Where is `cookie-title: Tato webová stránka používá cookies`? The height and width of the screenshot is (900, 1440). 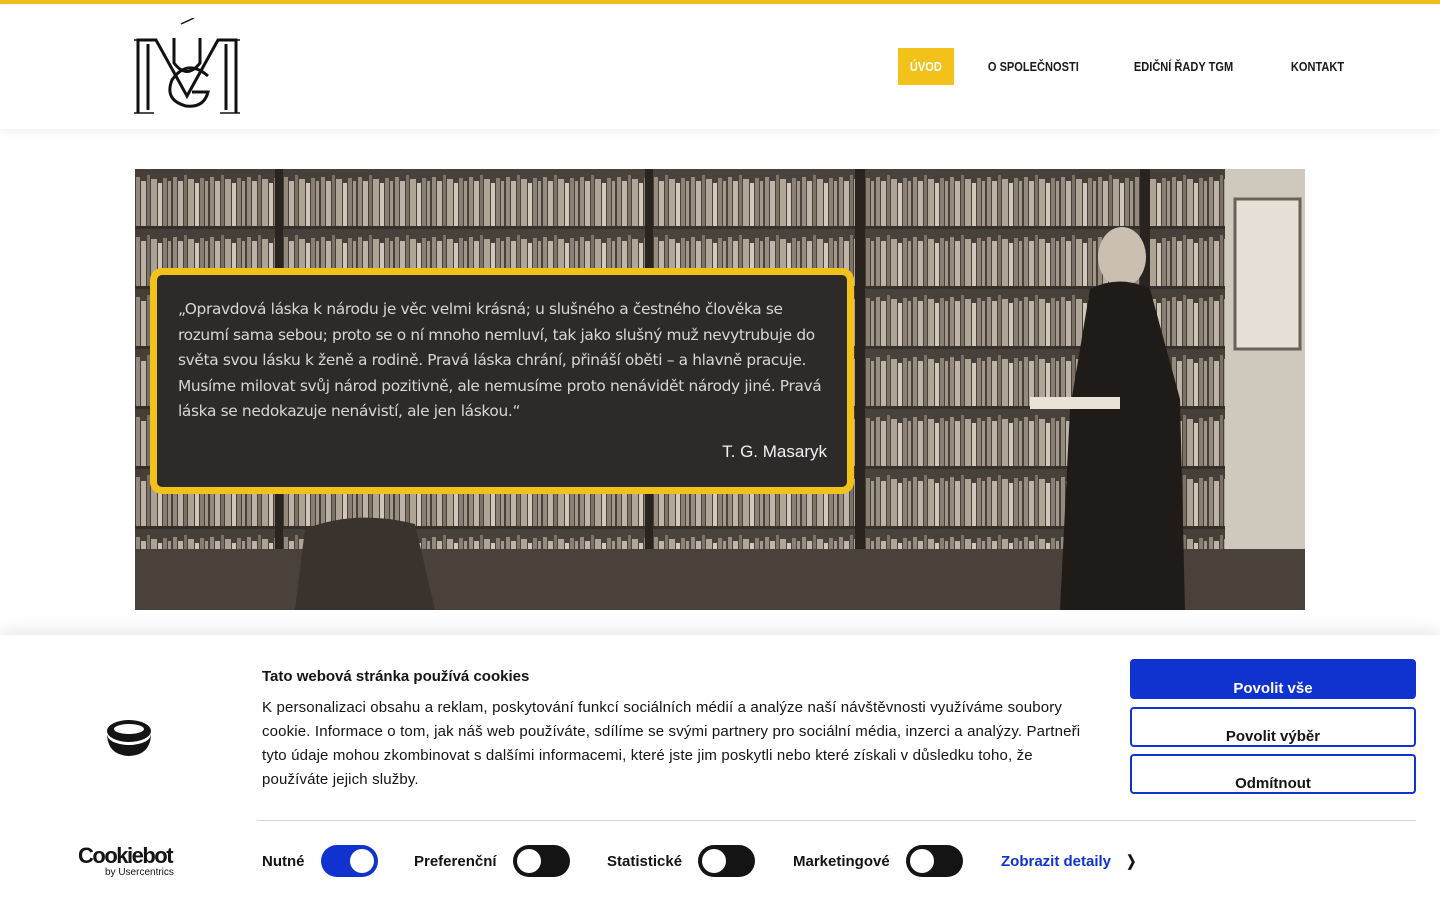
cookie-title: Tato webová stránka používá cookies is located at coordinates (396, 676).